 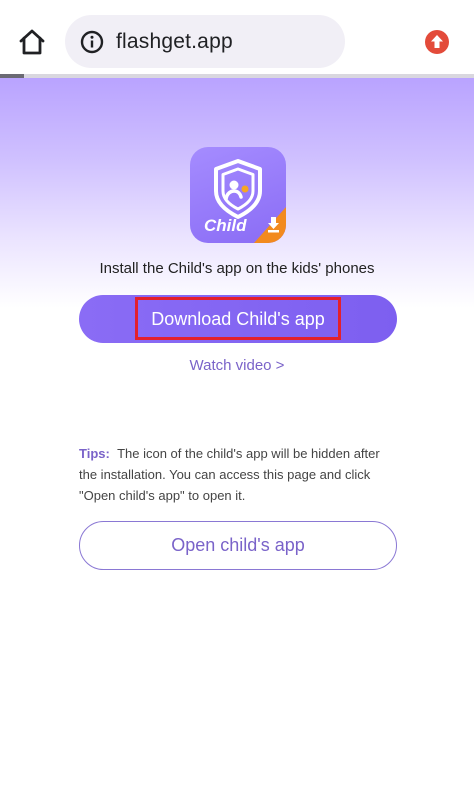 I want to click on upload-icon, so click(x=437, y=42).